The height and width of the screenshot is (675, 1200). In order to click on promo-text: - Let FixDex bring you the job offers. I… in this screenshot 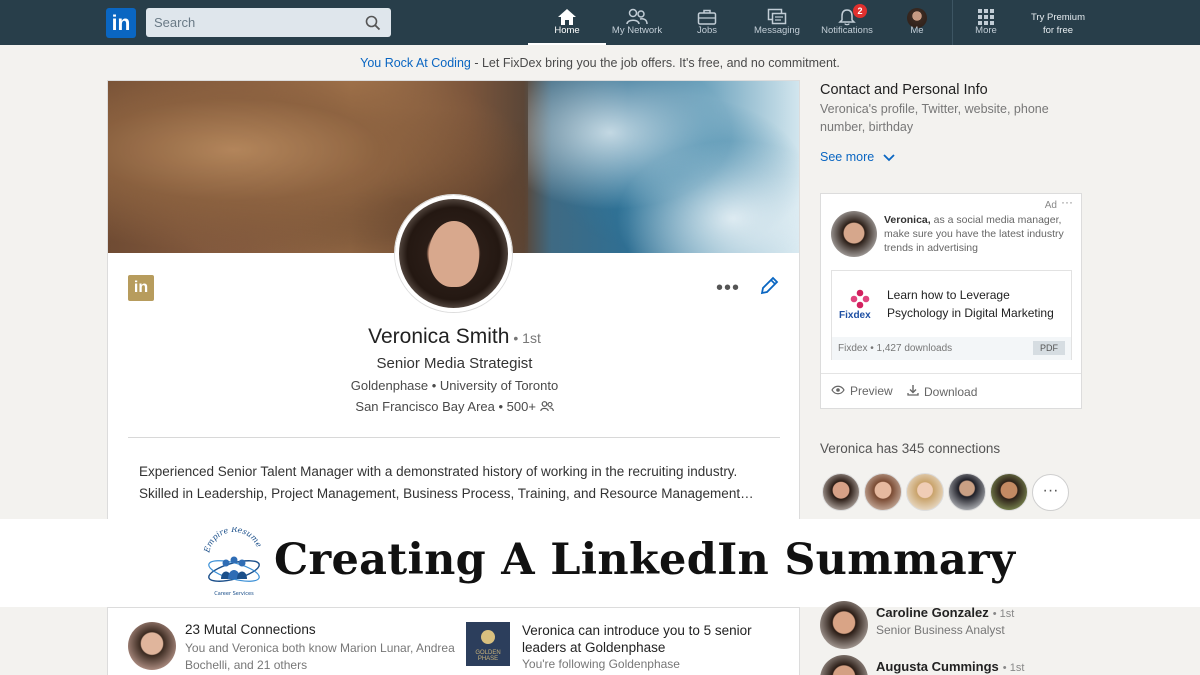, I will do `click(655, 63)`.